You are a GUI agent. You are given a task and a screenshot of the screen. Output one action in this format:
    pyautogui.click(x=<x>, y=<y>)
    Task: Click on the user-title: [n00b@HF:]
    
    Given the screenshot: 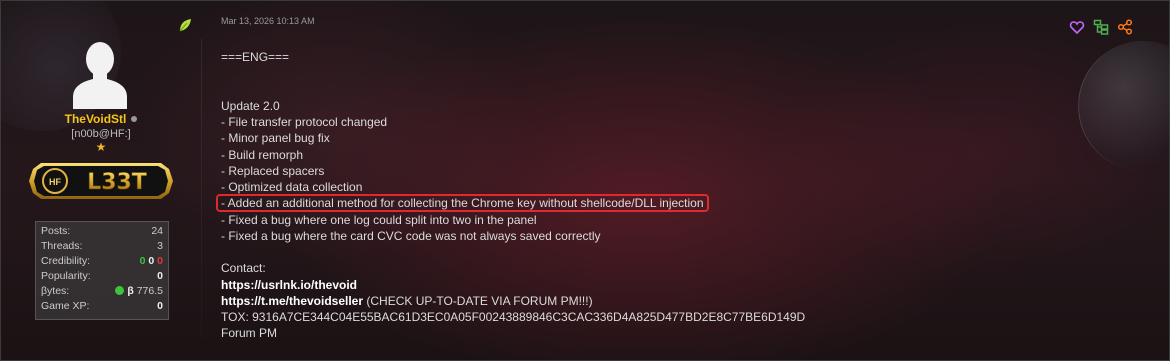 What is the action you would take?
    pyautogui.click(x=101, y=134)
    